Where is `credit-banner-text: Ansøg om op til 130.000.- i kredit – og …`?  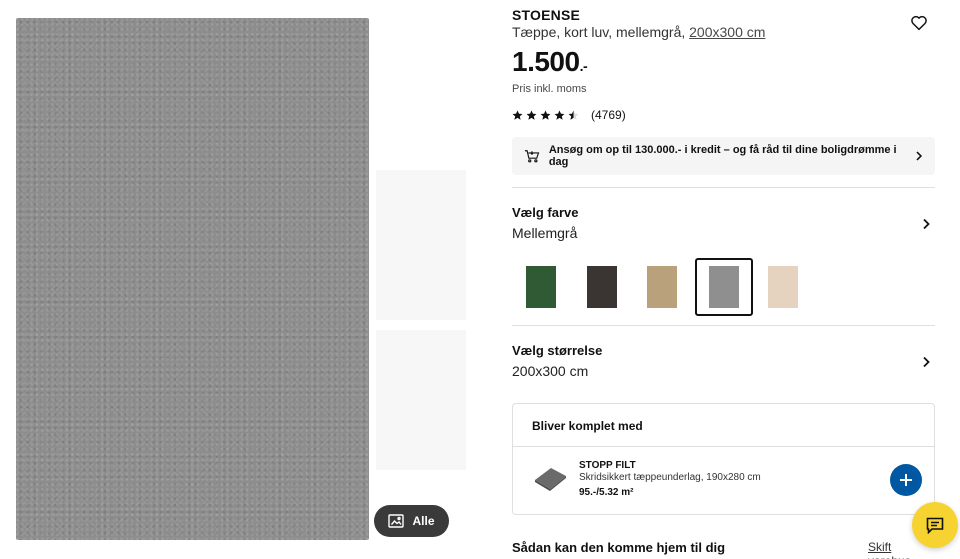
credit-banner-text: Ansøg om op til 130.000.- i kredit – og … is located at coordinates (722, 156).